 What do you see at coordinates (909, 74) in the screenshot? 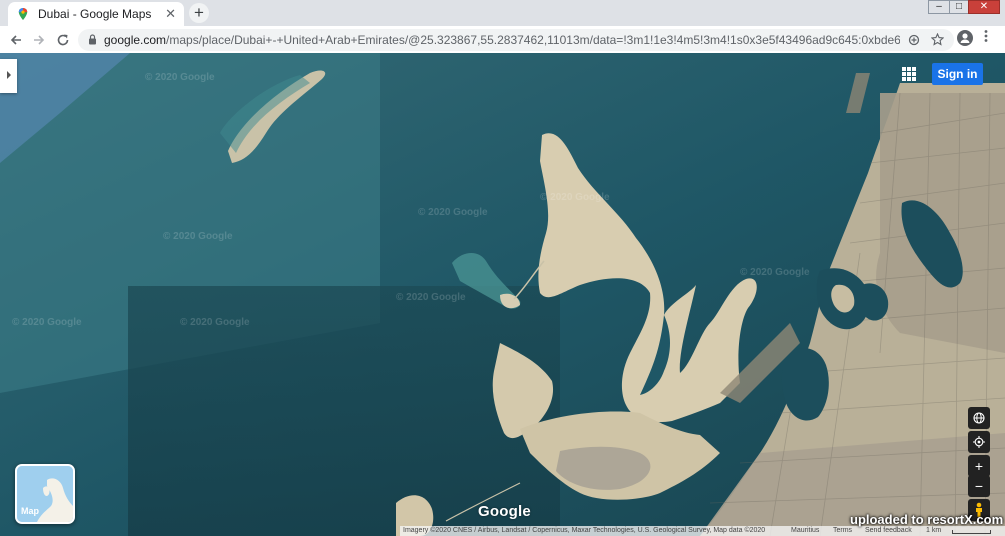
I see `google-apps-grid-icon` at bounding box center [909, 74].